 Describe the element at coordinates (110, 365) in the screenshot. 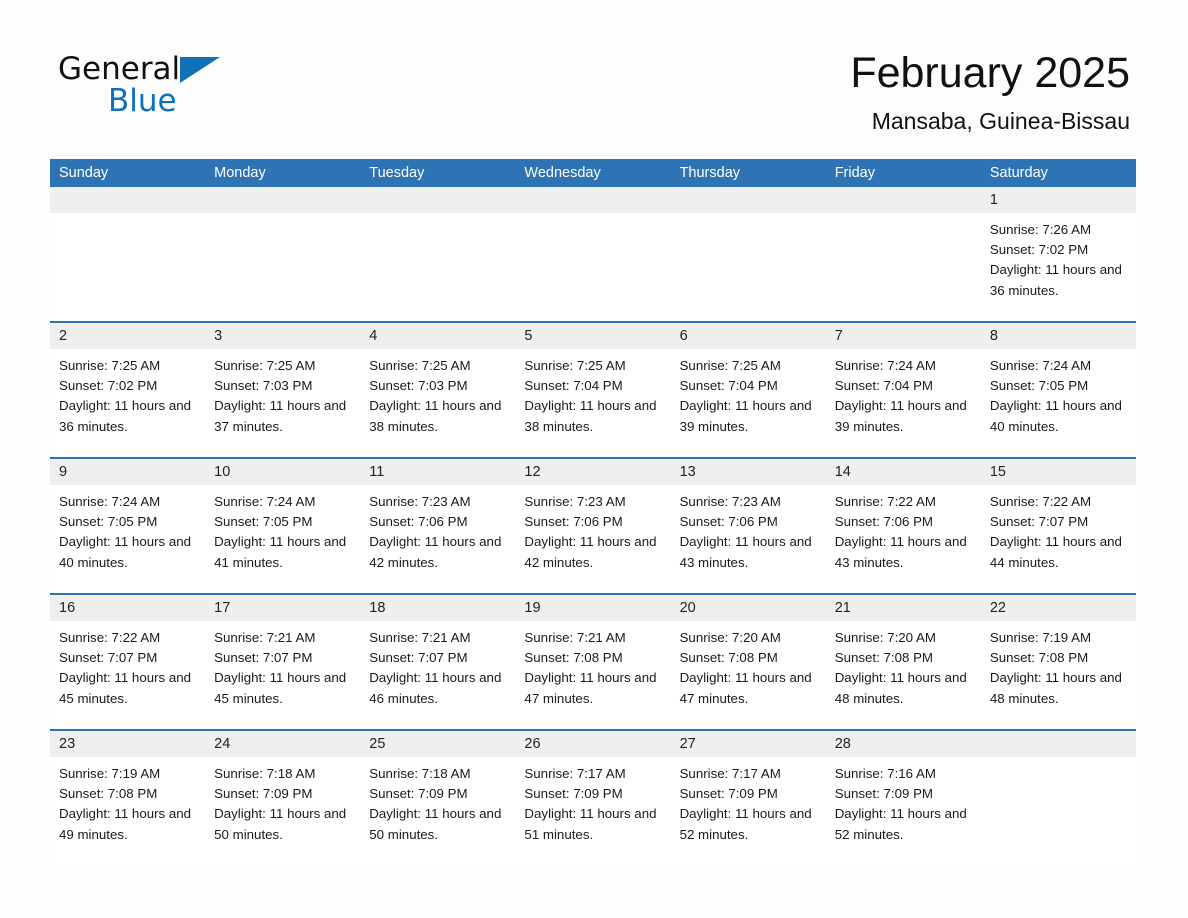

I see `sunrise-text: Sunrise: 7:25 AM` at that location.